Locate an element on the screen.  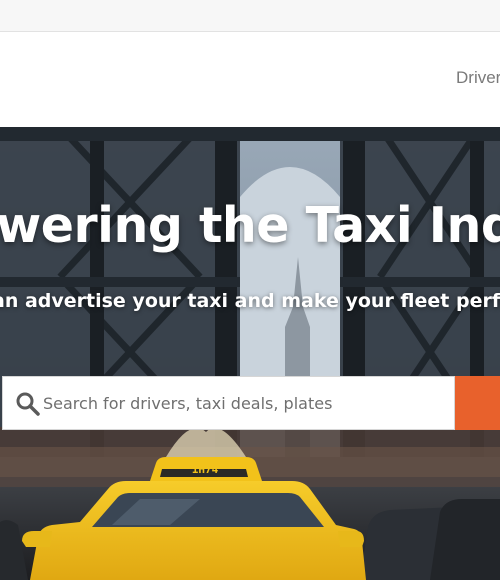
search-icon is located at coordinates (28, 404).